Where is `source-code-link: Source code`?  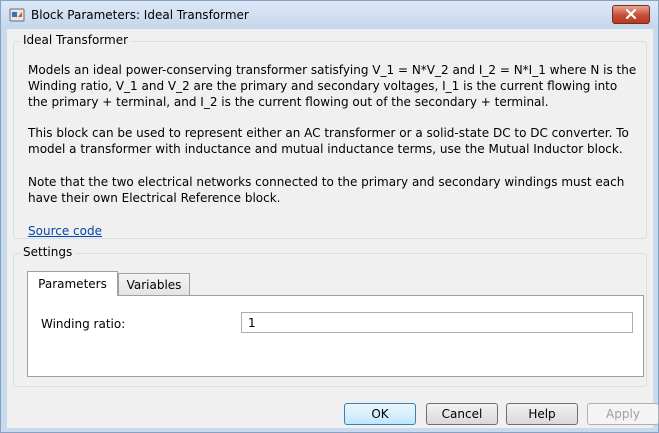
source-code-link: Source code is located at coordinates (65, 231).